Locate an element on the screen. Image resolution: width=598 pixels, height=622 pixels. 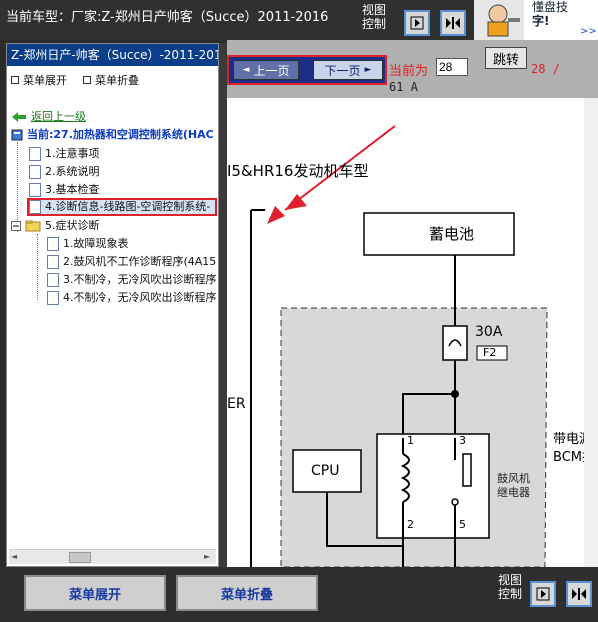
expand-icon is located at coordinates (15, 80).